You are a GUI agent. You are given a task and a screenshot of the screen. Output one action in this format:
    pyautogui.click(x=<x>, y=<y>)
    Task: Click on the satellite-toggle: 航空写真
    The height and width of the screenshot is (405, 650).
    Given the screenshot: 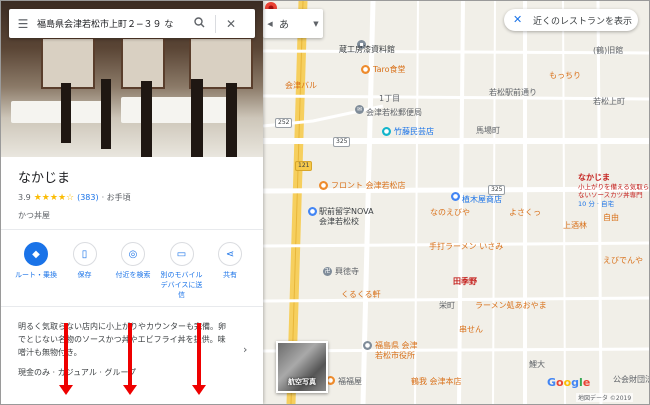 What is the action you would take?
    pyautogui.click(x=302, y=367)
    